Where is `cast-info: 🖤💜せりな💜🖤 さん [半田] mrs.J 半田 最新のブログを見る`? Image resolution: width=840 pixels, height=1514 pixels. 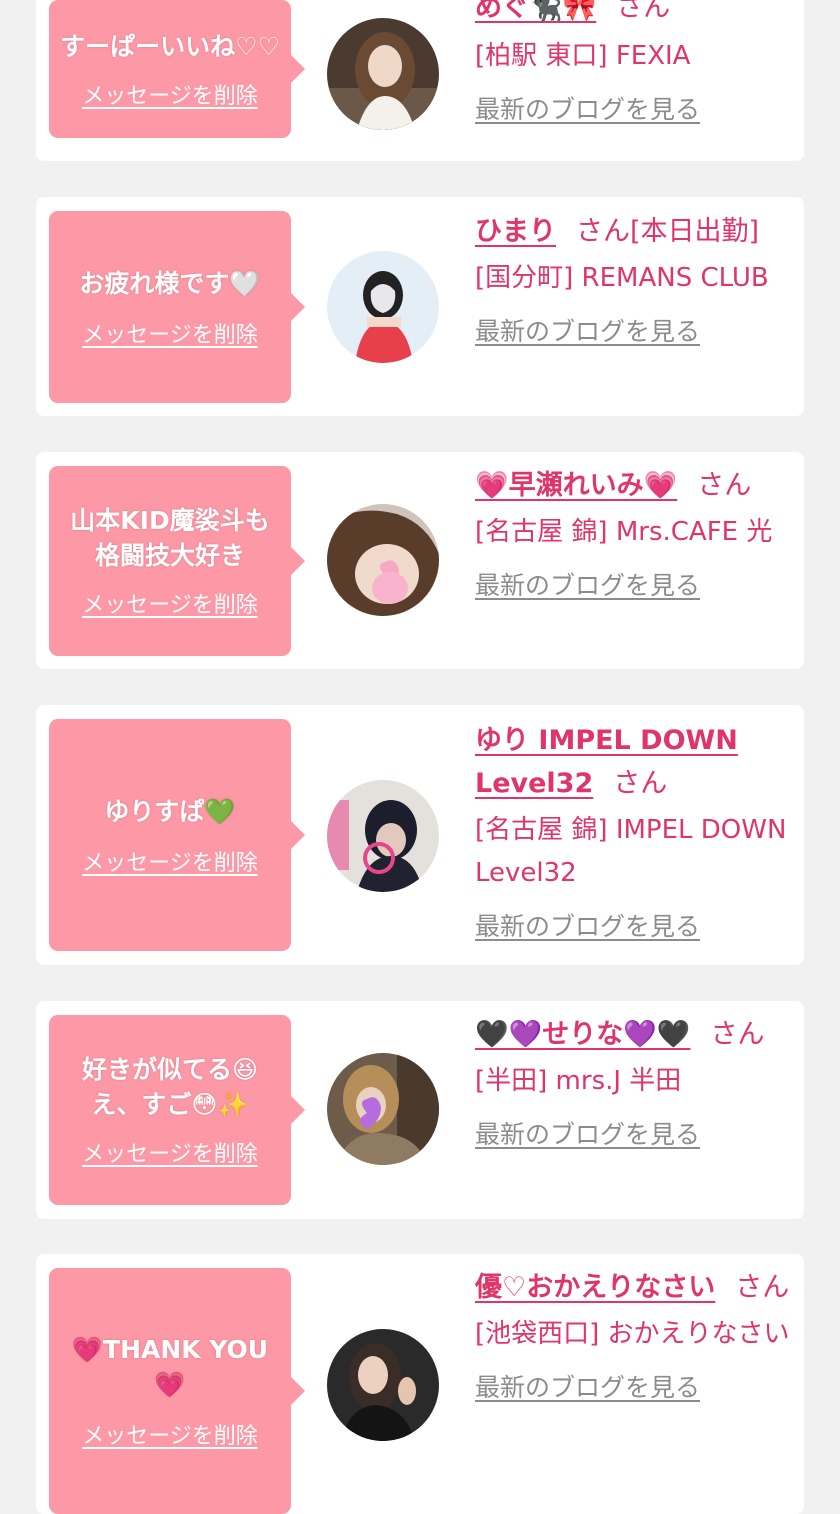 cast-info: 🖤💜せりな💜🖤 さん [半田] mrs.J 半田 最新のブログを見る is located at coordinates (634, 1082).